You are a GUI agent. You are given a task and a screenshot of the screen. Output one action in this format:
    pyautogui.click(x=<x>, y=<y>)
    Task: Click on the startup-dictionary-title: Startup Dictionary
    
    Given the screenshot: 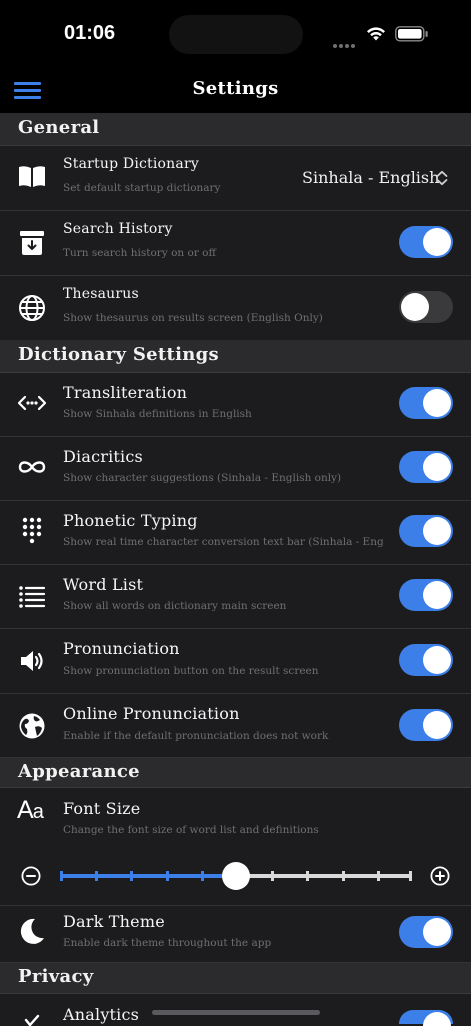 What is the action you would take?
    pyautogui.click(x=131, y=164)
    